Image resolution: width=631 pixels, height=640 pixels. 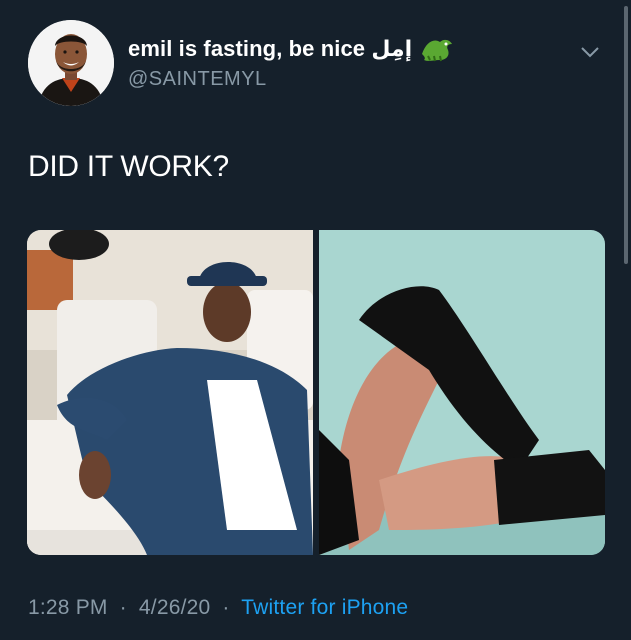 I want to click on avatar, so click(x=71, y=63).